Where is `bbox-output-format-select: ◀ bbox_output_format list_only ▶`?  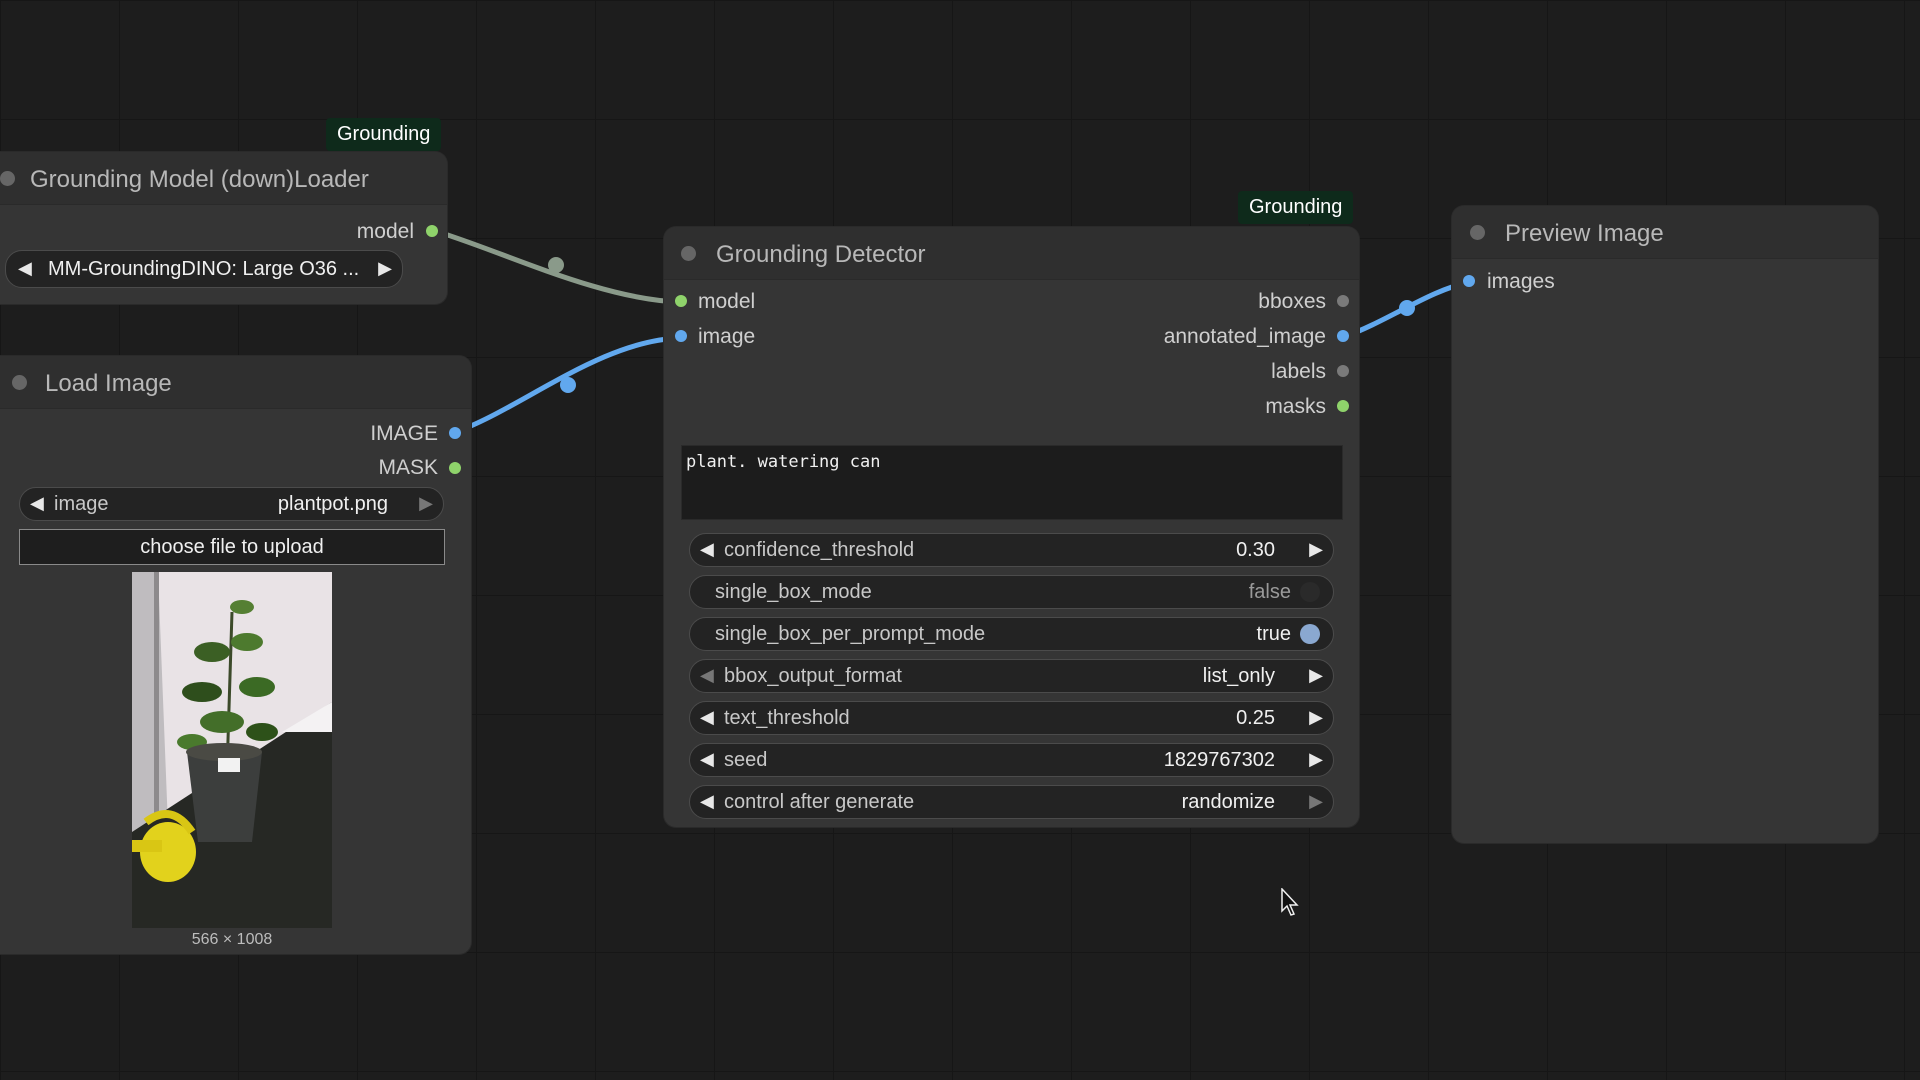
bbox-output-format-select: ◀ bbox_output_format list_only ▶ is located at coordinates (1011, 676).